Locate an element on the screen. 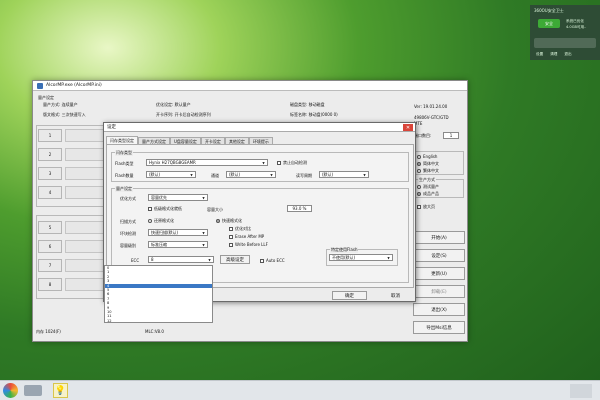 The height and width of the screenshot is (400, 600). info-mp-mode: 量产方式: 连续量产 is located at coordinates (60, 104).